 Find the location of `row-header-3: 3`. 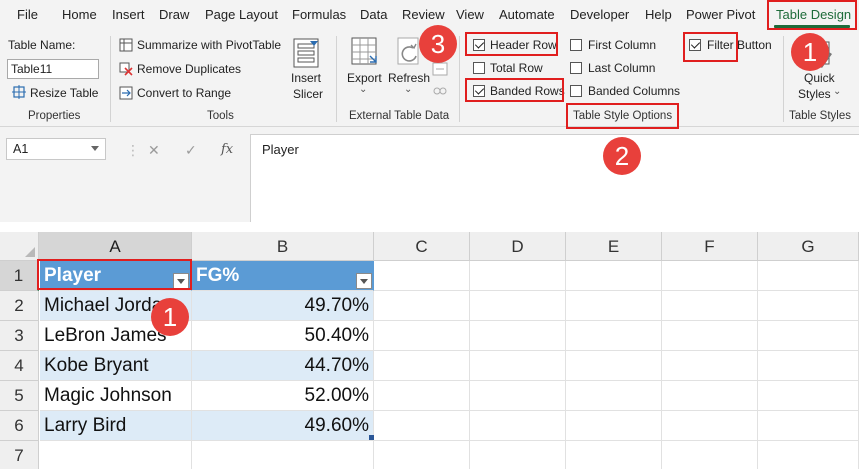

row-header-3: 3 is located at coordinates (19, 336).